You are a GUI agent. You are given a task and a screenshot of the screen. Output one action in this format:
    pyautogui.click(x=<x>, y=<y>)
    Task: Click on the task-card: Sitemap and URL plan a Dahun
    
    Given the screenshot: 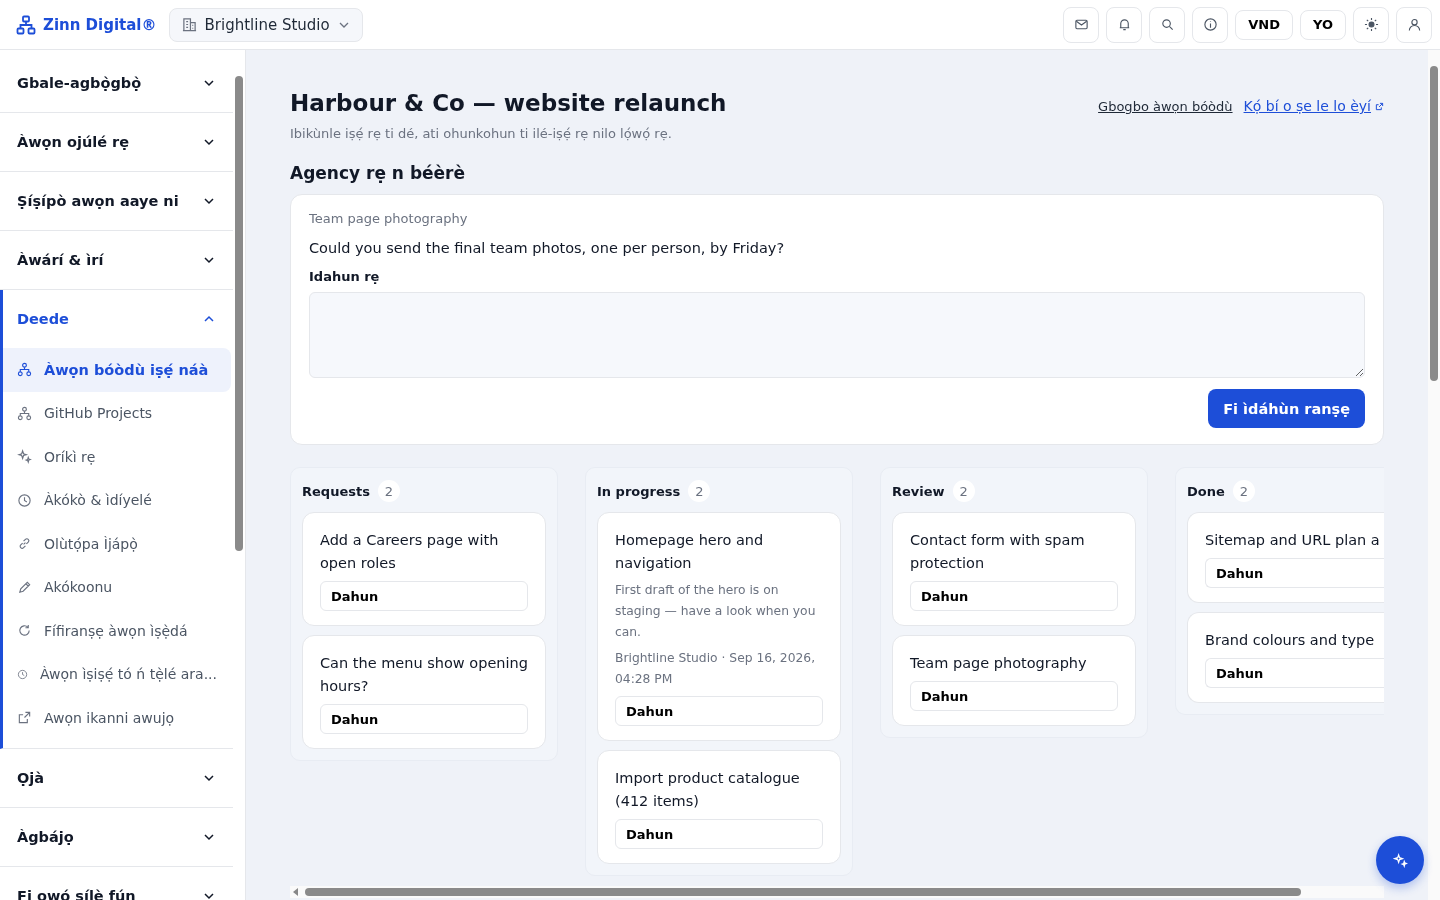 What is the action you would take?
    pyautogui.click(x=1285, y=557)
    